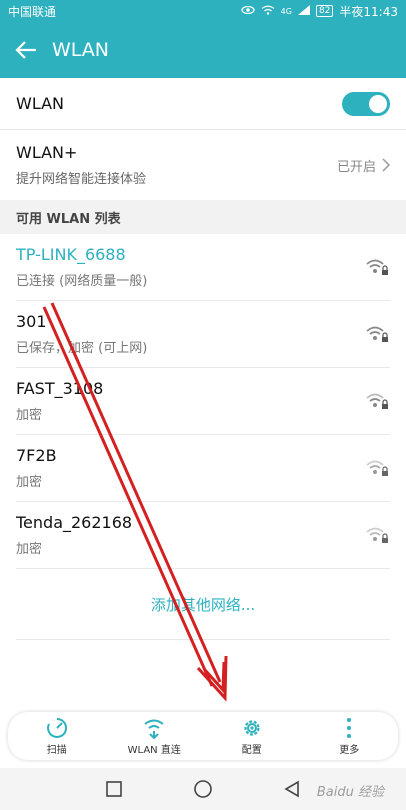 This screenshot has height=810, width=406. What do you see at coordinates (81, 179) in the screenshot?
I see `wlan-plus-subtitle: 提升网络智能连接体验` at bounding box center [81, 179].